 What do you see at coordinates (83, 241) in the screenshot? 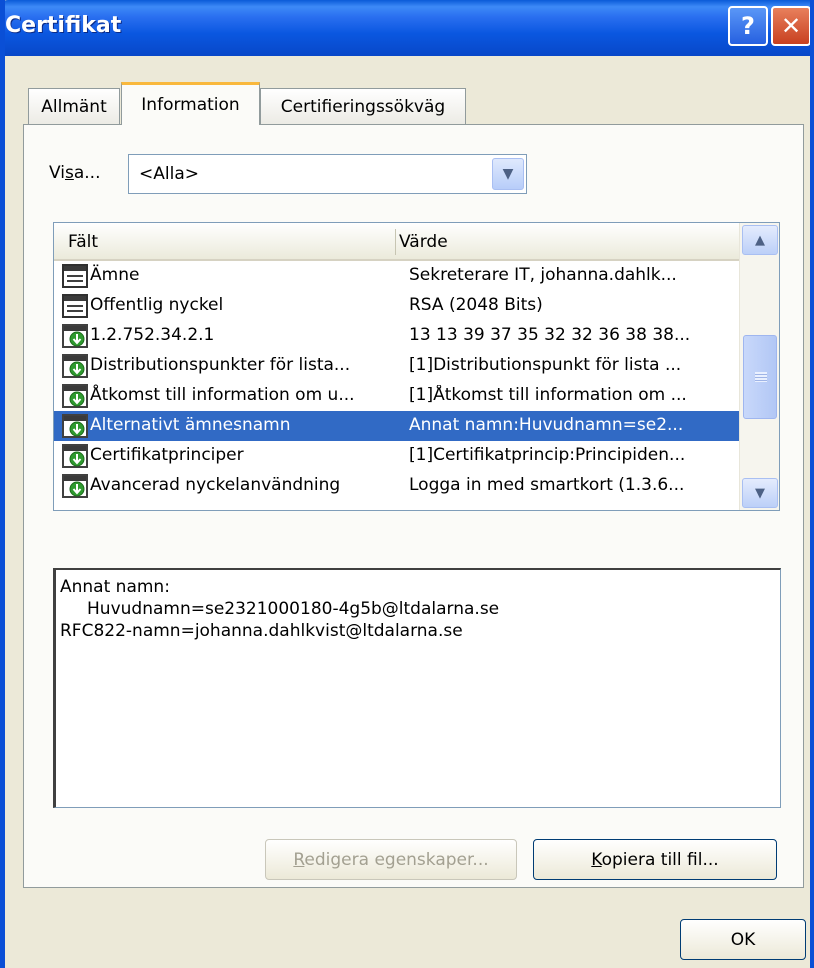
I see `column-header-field: Fält` at bounding box center [83, 241].